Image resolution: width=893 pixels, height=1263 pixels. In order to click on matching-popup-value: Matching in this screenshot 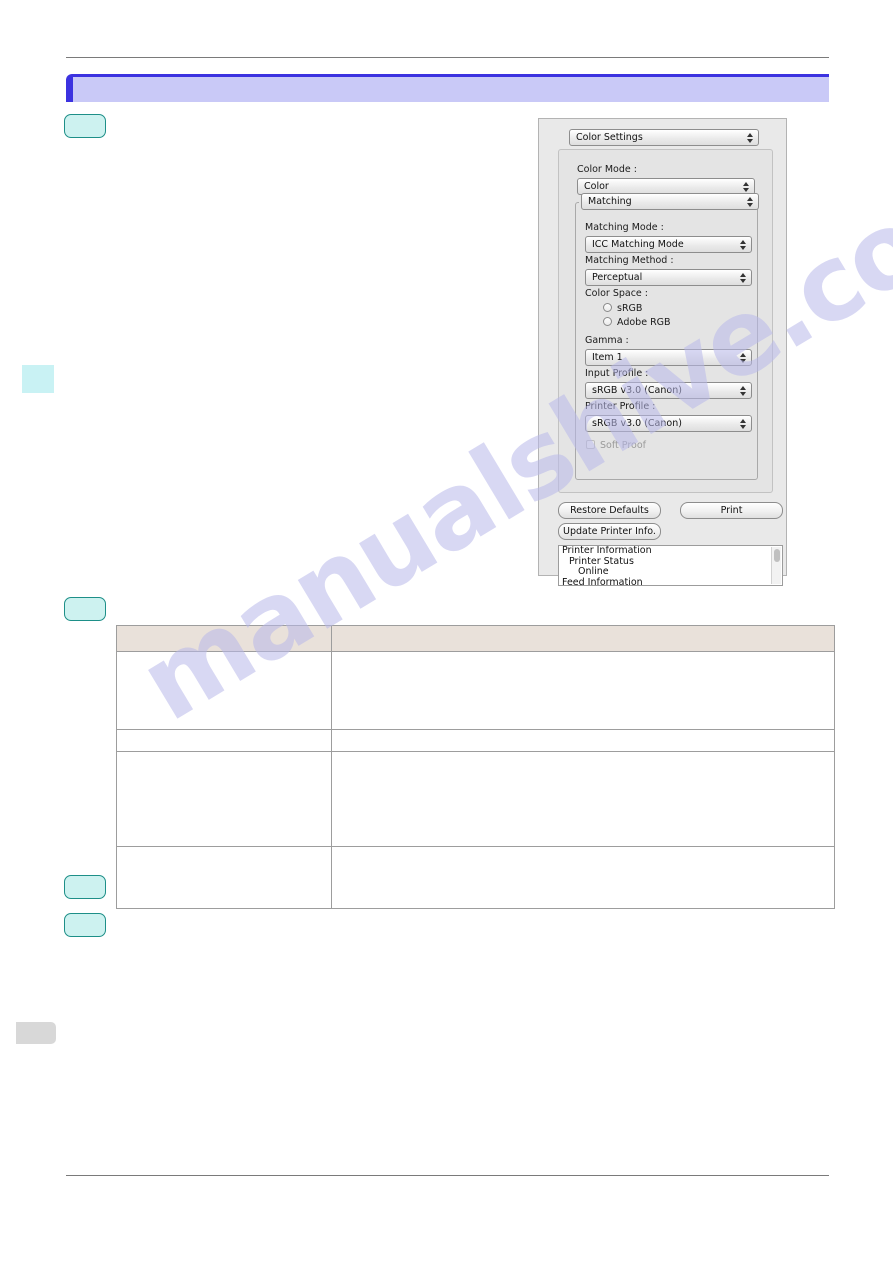, I will do `click(610, 201)`.